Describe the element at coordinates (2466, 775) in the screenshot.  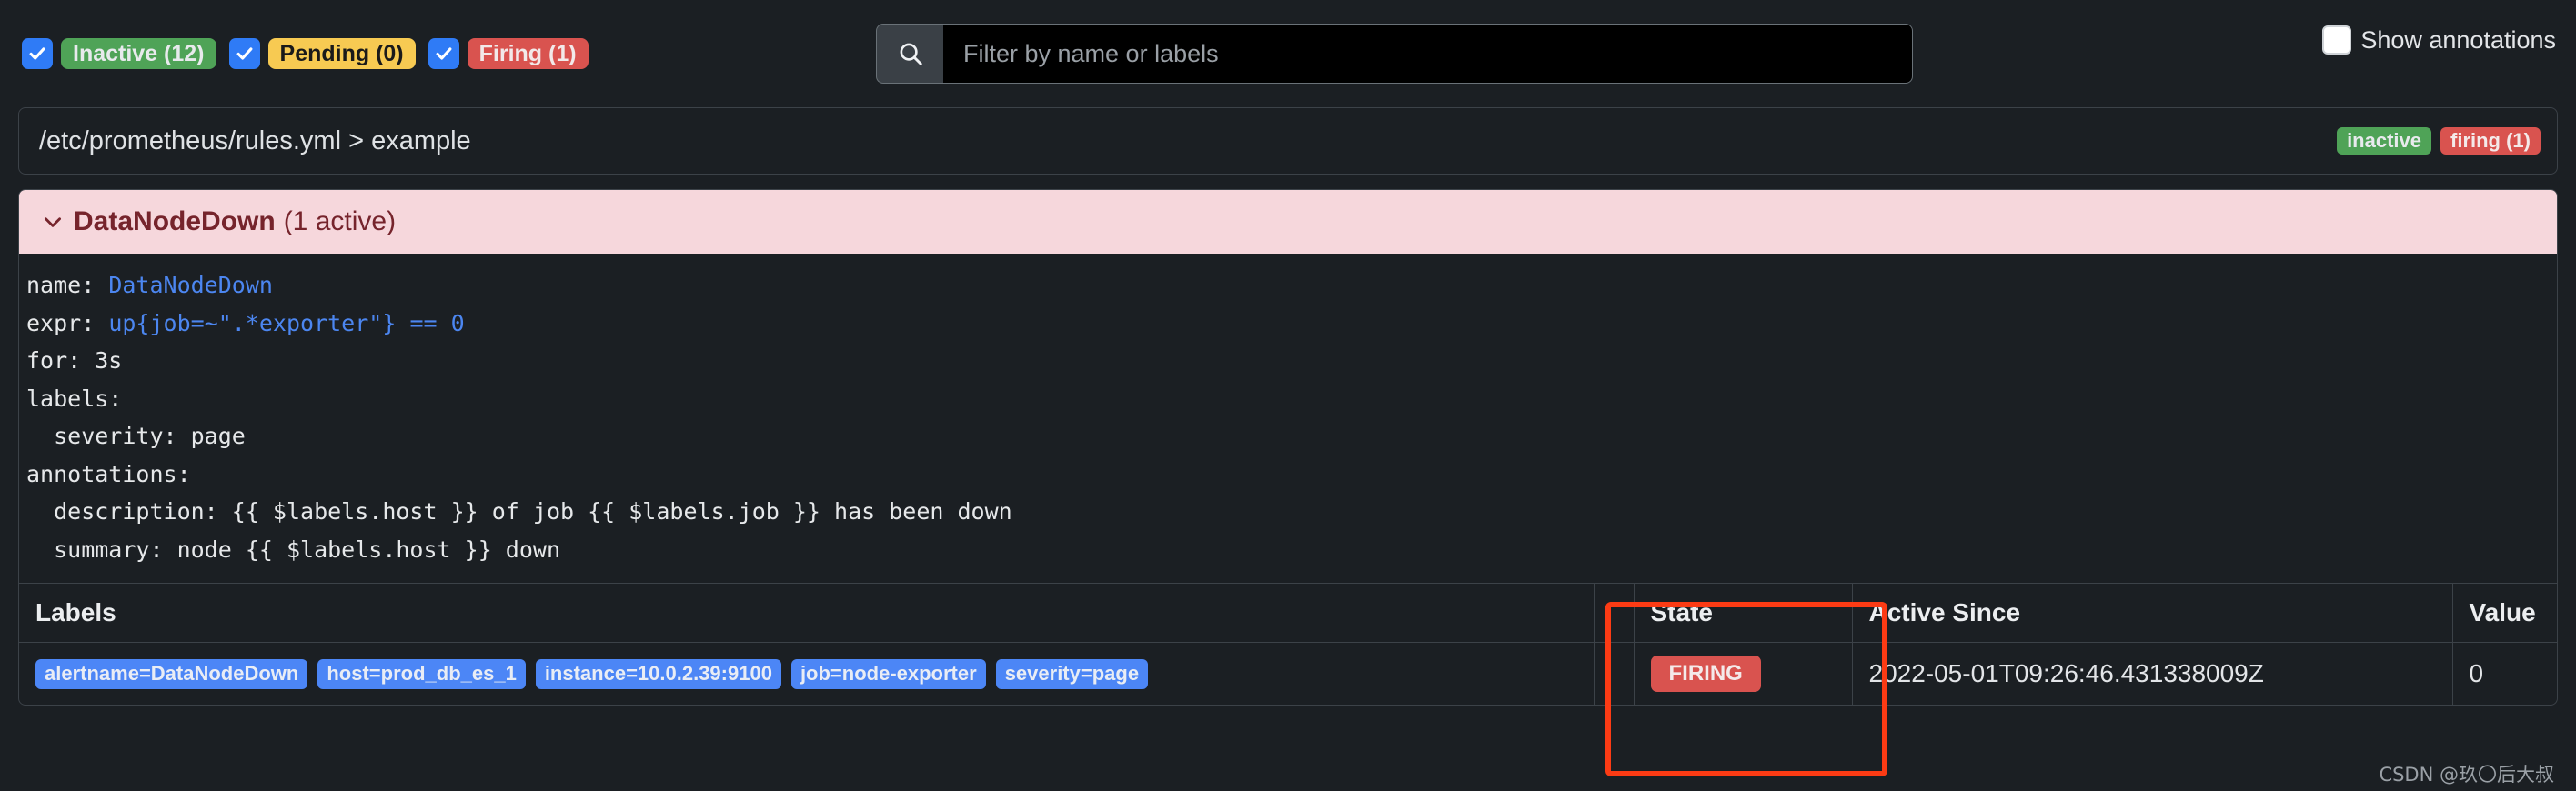
I see `watermark: CSDN @玖〇后大叔` at that location.